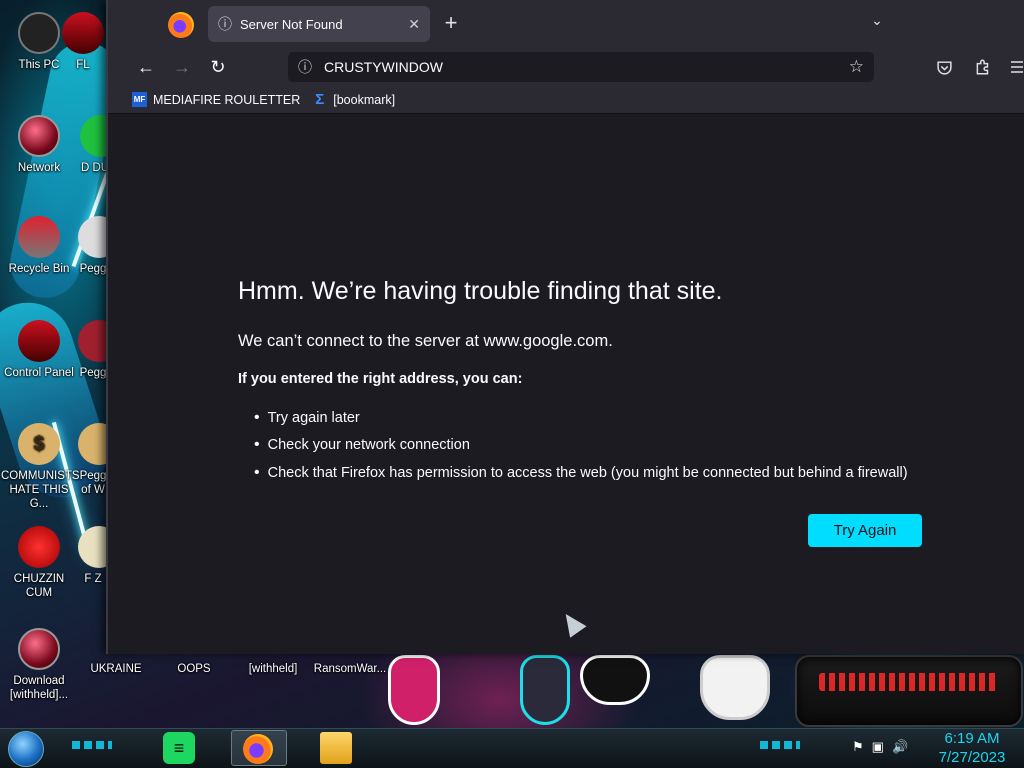  I want to click on control-panel-icon, so click(39, 341).